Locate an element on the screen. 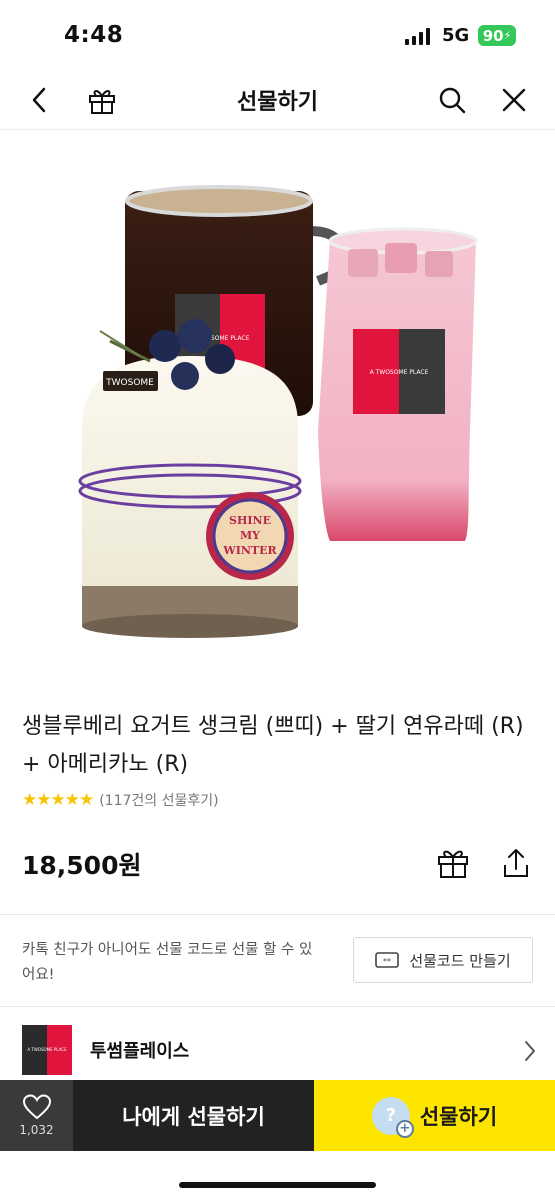 This screenshot has height=1200, width=555. friend-add-plus: + is located at coordinates (404, 1128).